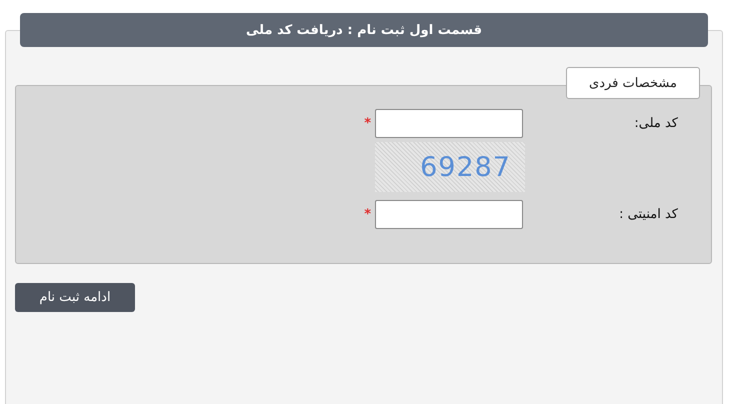 The image size is (731, 404). I want to click on captcha-code: 69287, so click(465, 167).